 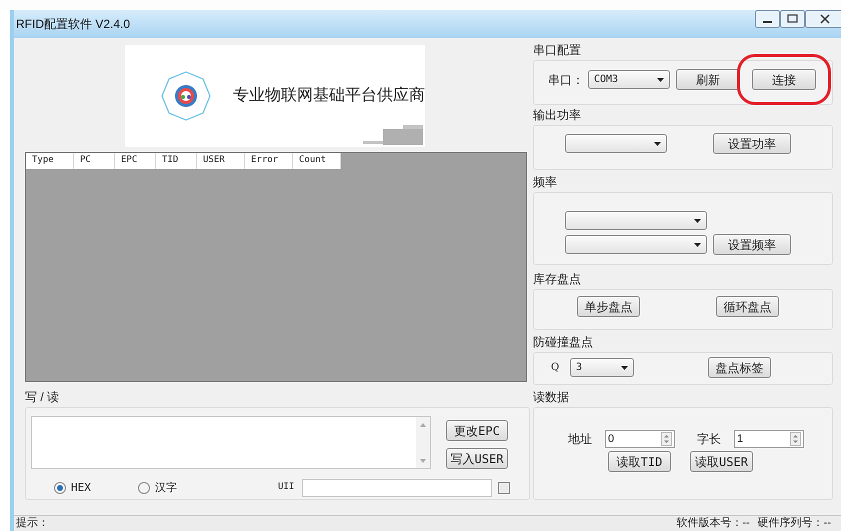 I want to click on window-title: RFID配置软件 V2.4.0, so click(x=73, y=24).